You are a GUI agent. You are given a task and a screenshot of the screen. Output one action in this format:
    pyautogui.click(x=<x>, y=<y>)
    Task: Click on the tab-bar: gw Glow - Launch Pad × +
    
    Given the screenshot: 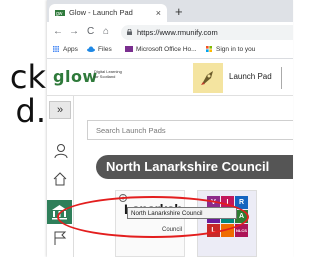 What is the action you would take?
    pyautogui.click(x=170, y=11)
    